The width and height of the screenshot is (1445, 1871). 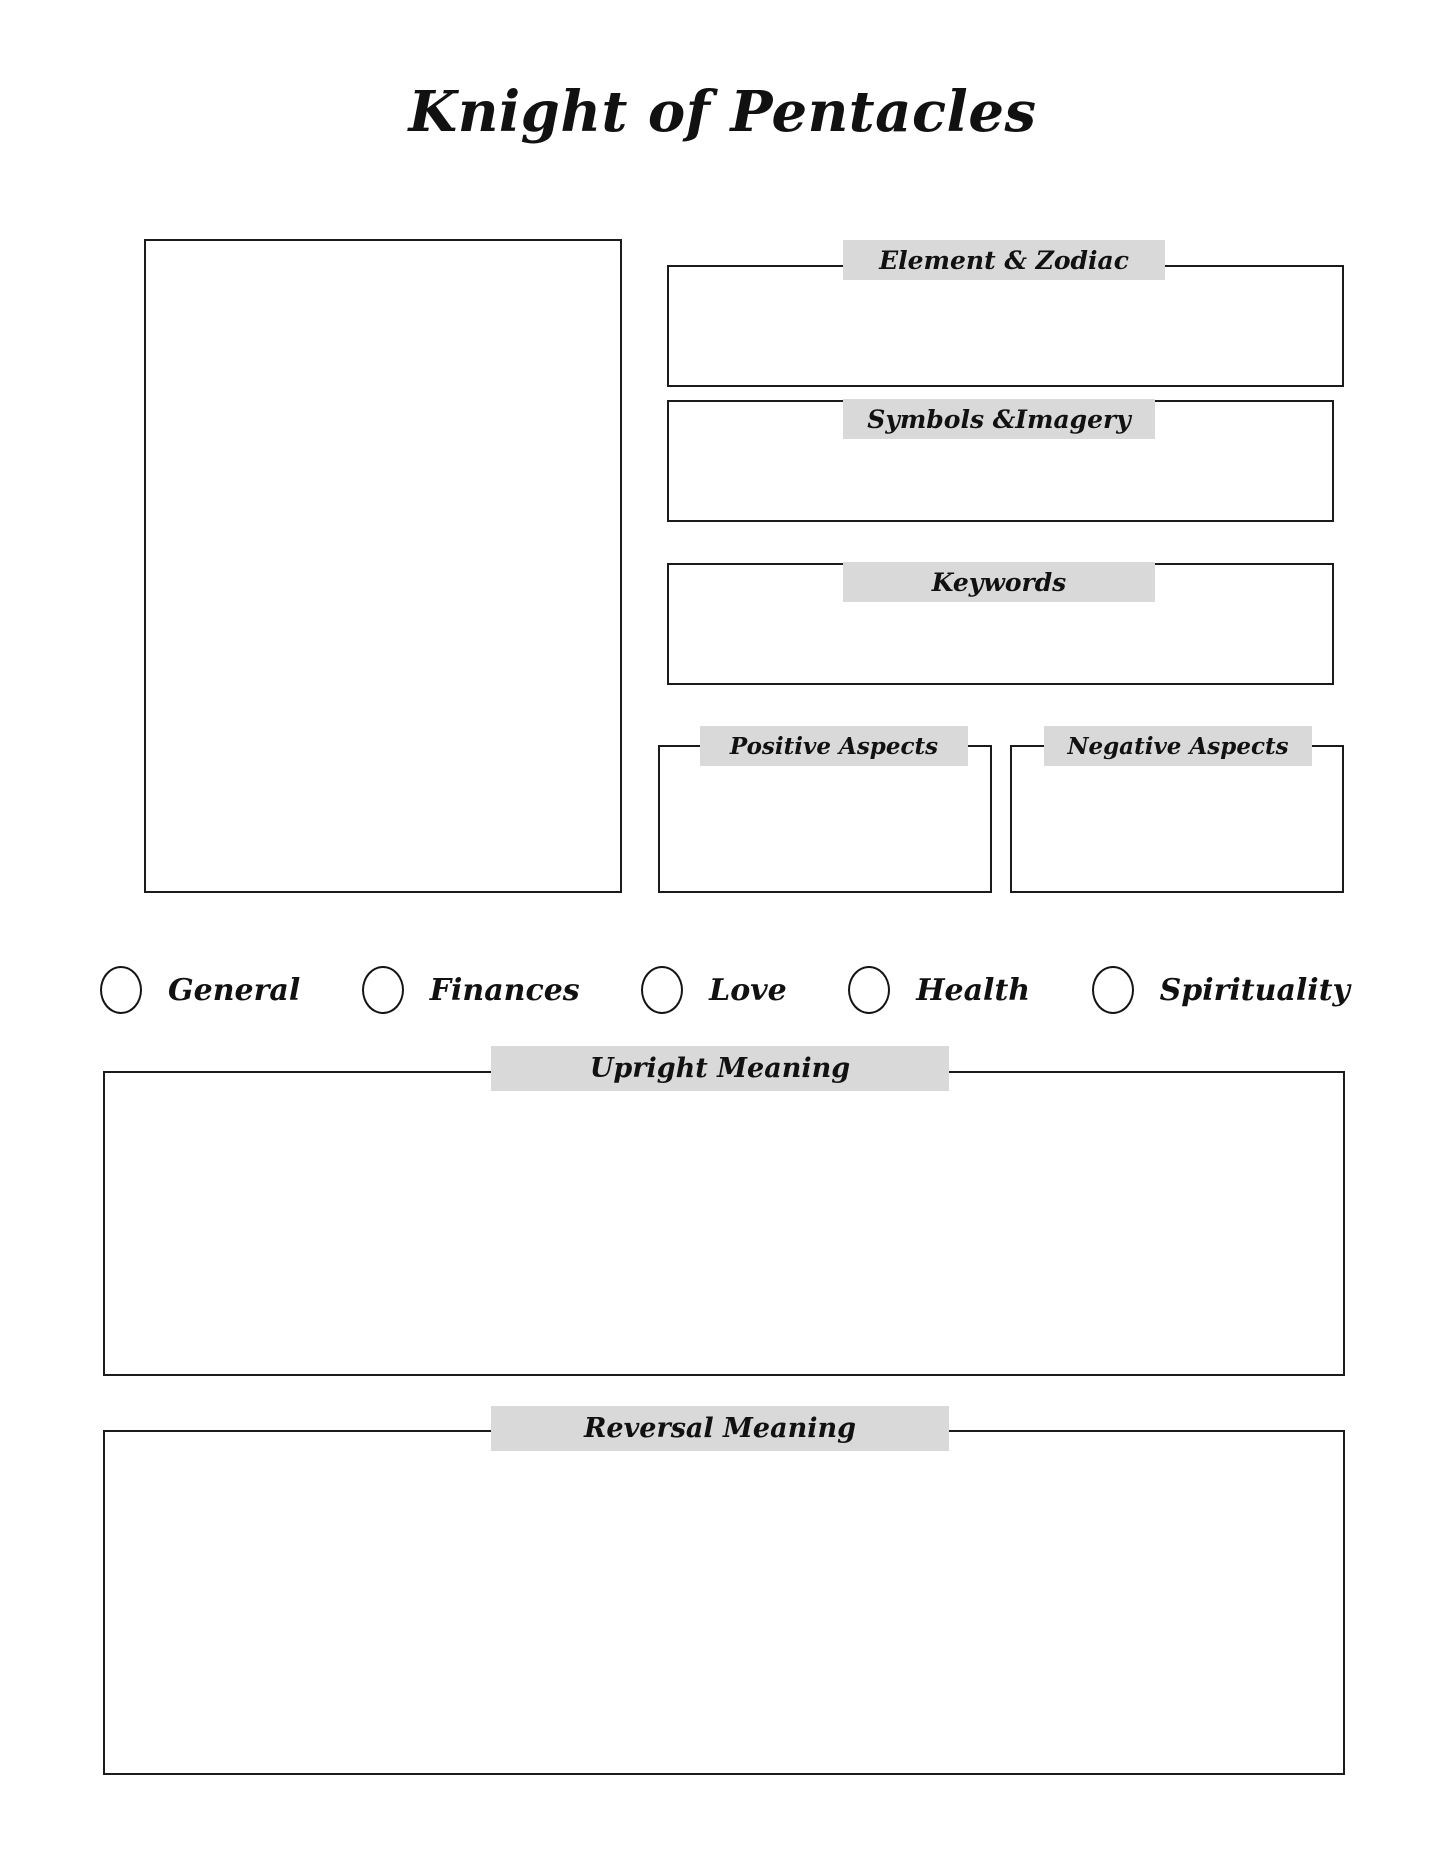 I want to click on symbols-imagery-label: Symbols &Imagery, so click(x=999, y=419).